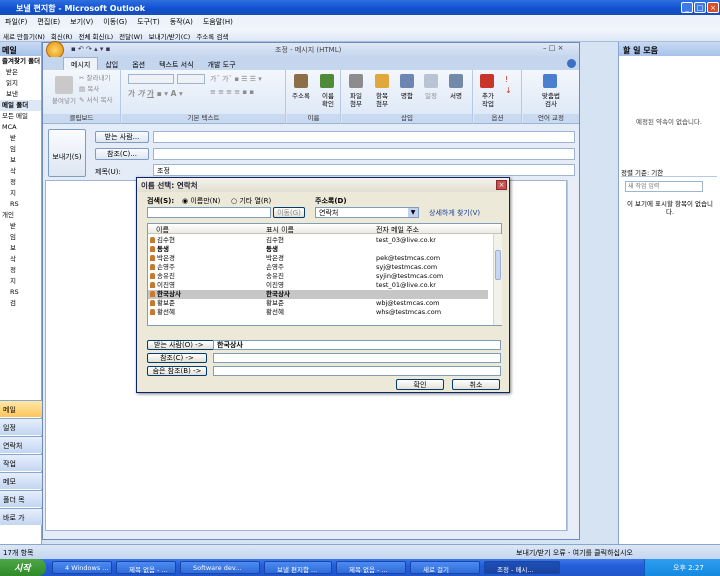 Image resolution: width=720 pixels, height=576 pixels. What do you see at coordinates (170, 34) in the screenshot?
I see `toolbar-button: 보내기/받기(C)` at bounding box center [170, 34].